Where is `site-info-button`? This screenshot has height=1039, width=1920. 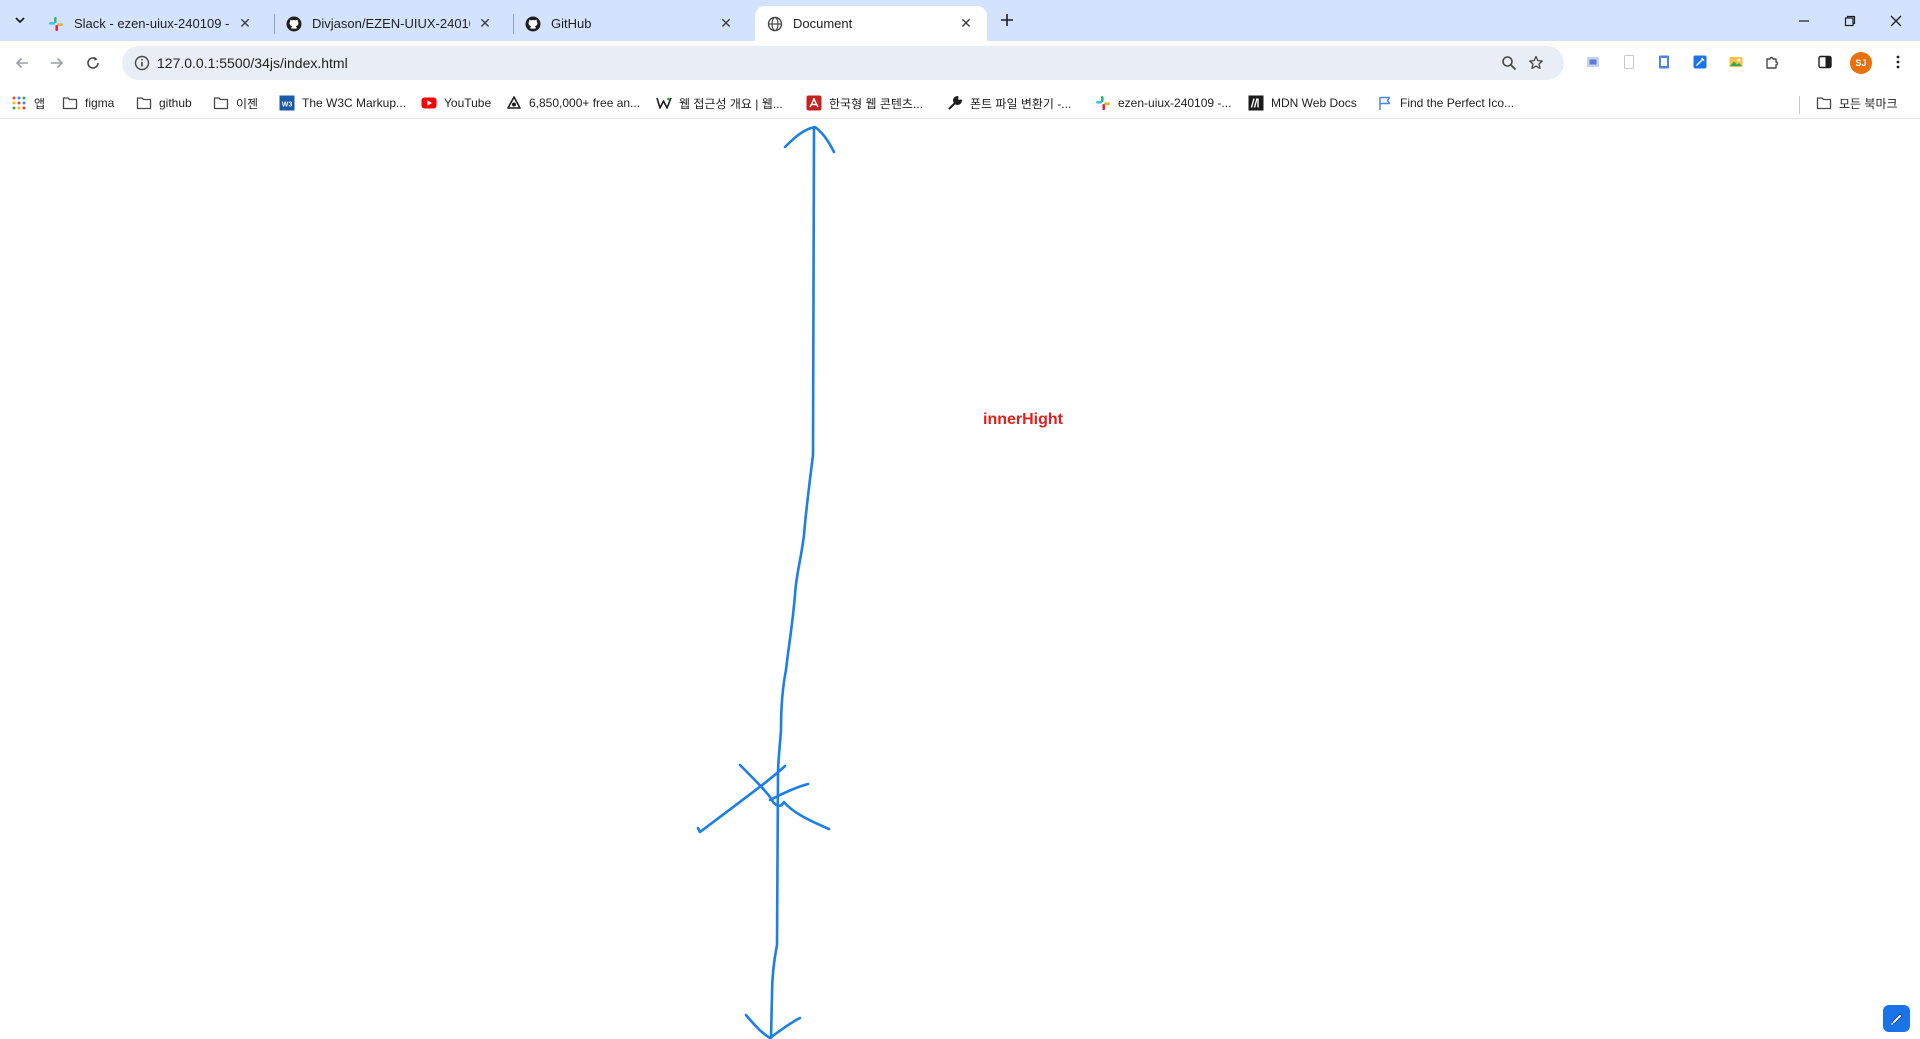
site-info-button is located at coordinates (142, 63).